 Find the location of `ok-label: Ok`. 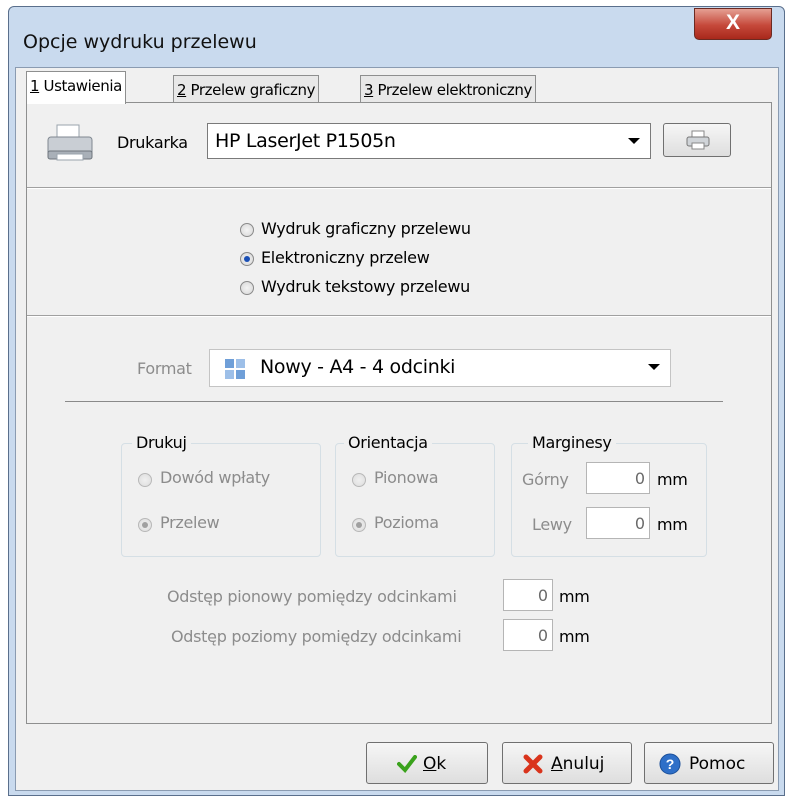

ok-label: Ok is located at coordinates (434, 764).